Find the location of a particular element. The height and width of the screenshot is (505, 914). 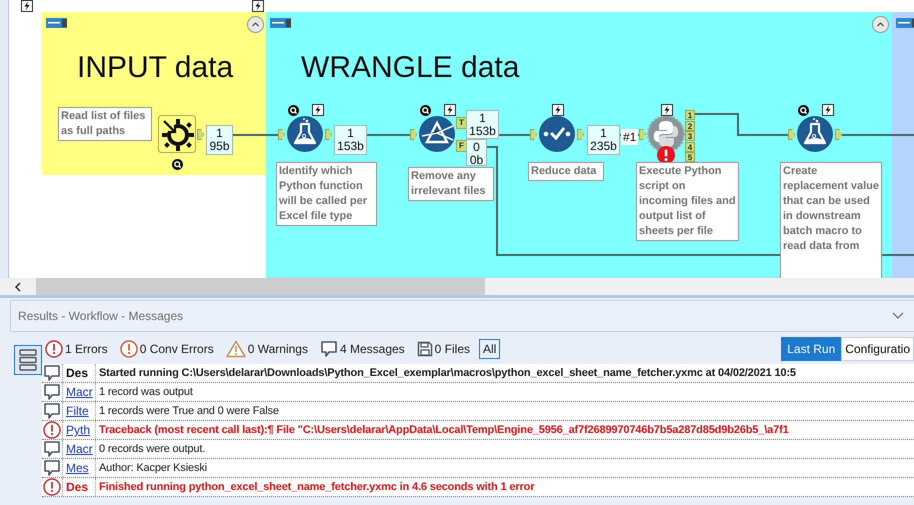

tool-link: Pyth is located at coordinates (78, 430).